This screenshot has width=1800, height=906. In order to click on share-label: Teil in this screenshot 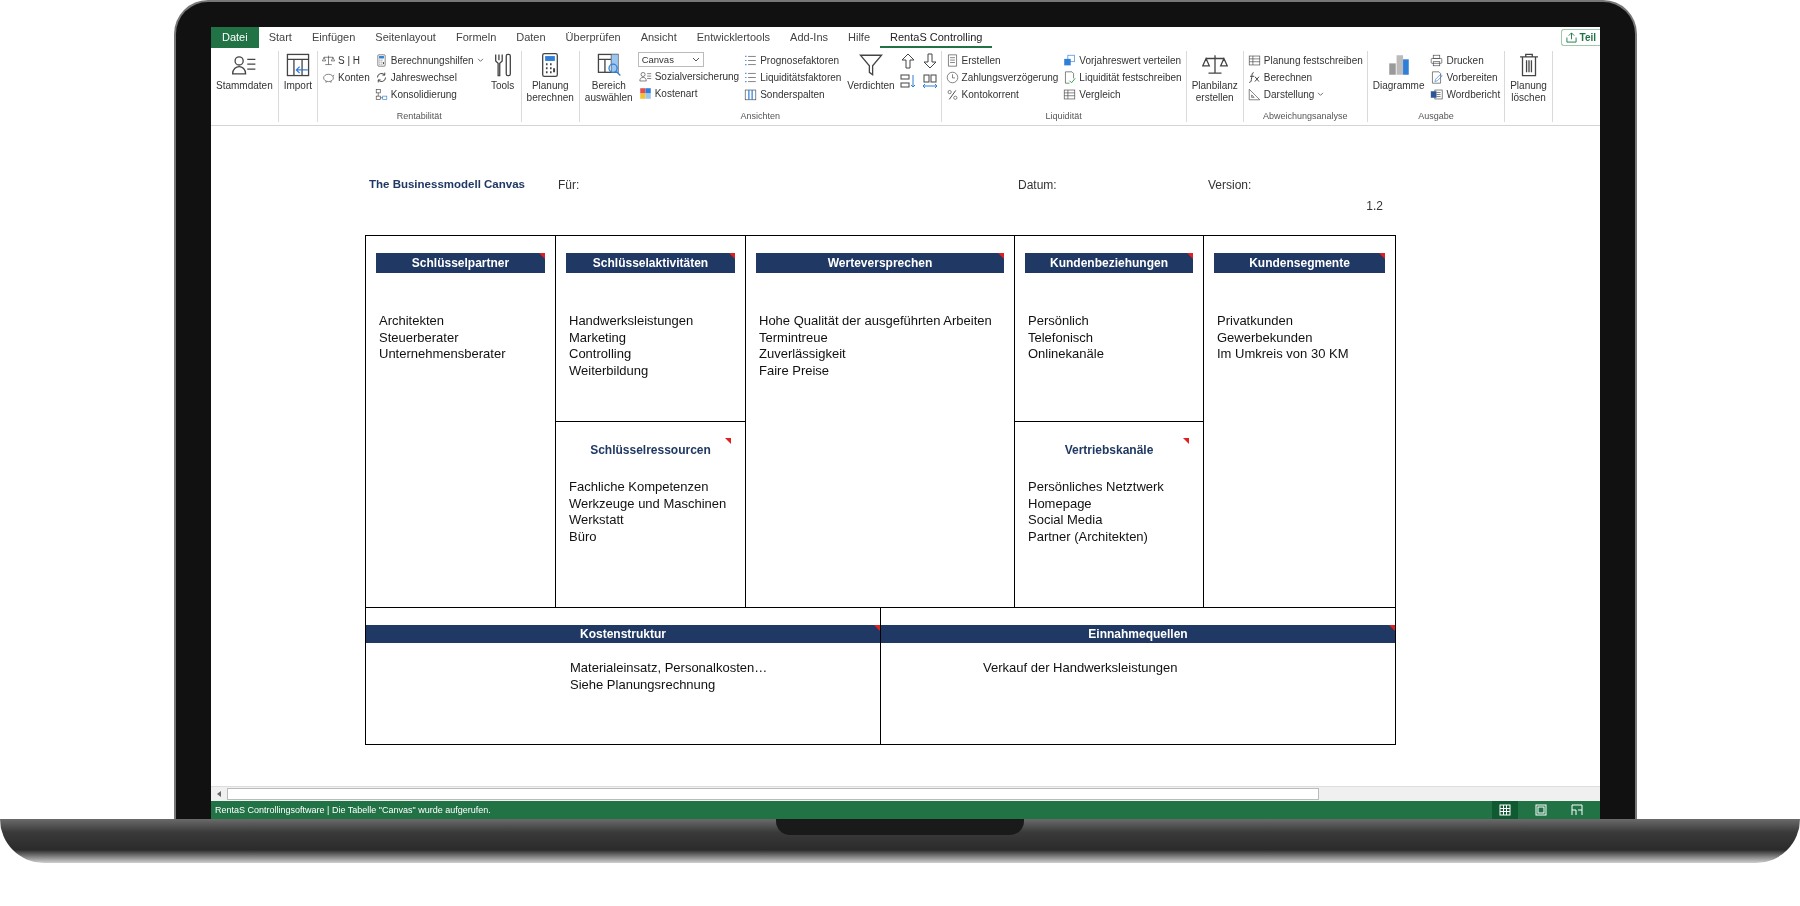, I will do `click(1587, 37)`.